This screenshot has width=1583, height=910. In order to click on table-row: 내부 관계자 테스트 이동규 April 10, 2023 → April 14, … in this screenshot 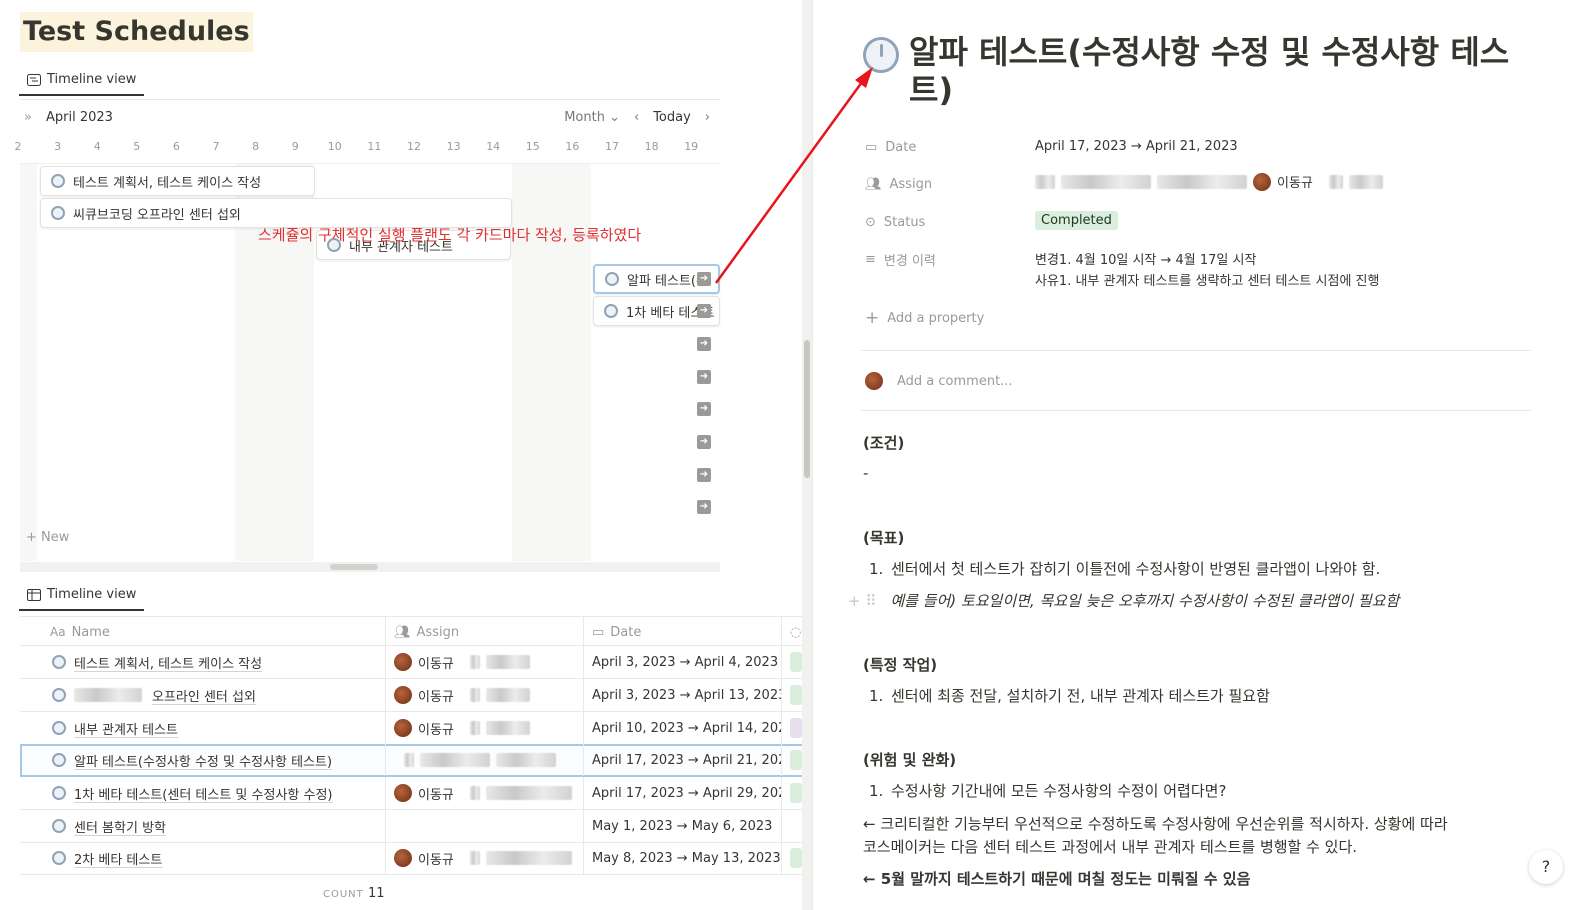, I will do `click(415, 728)`.